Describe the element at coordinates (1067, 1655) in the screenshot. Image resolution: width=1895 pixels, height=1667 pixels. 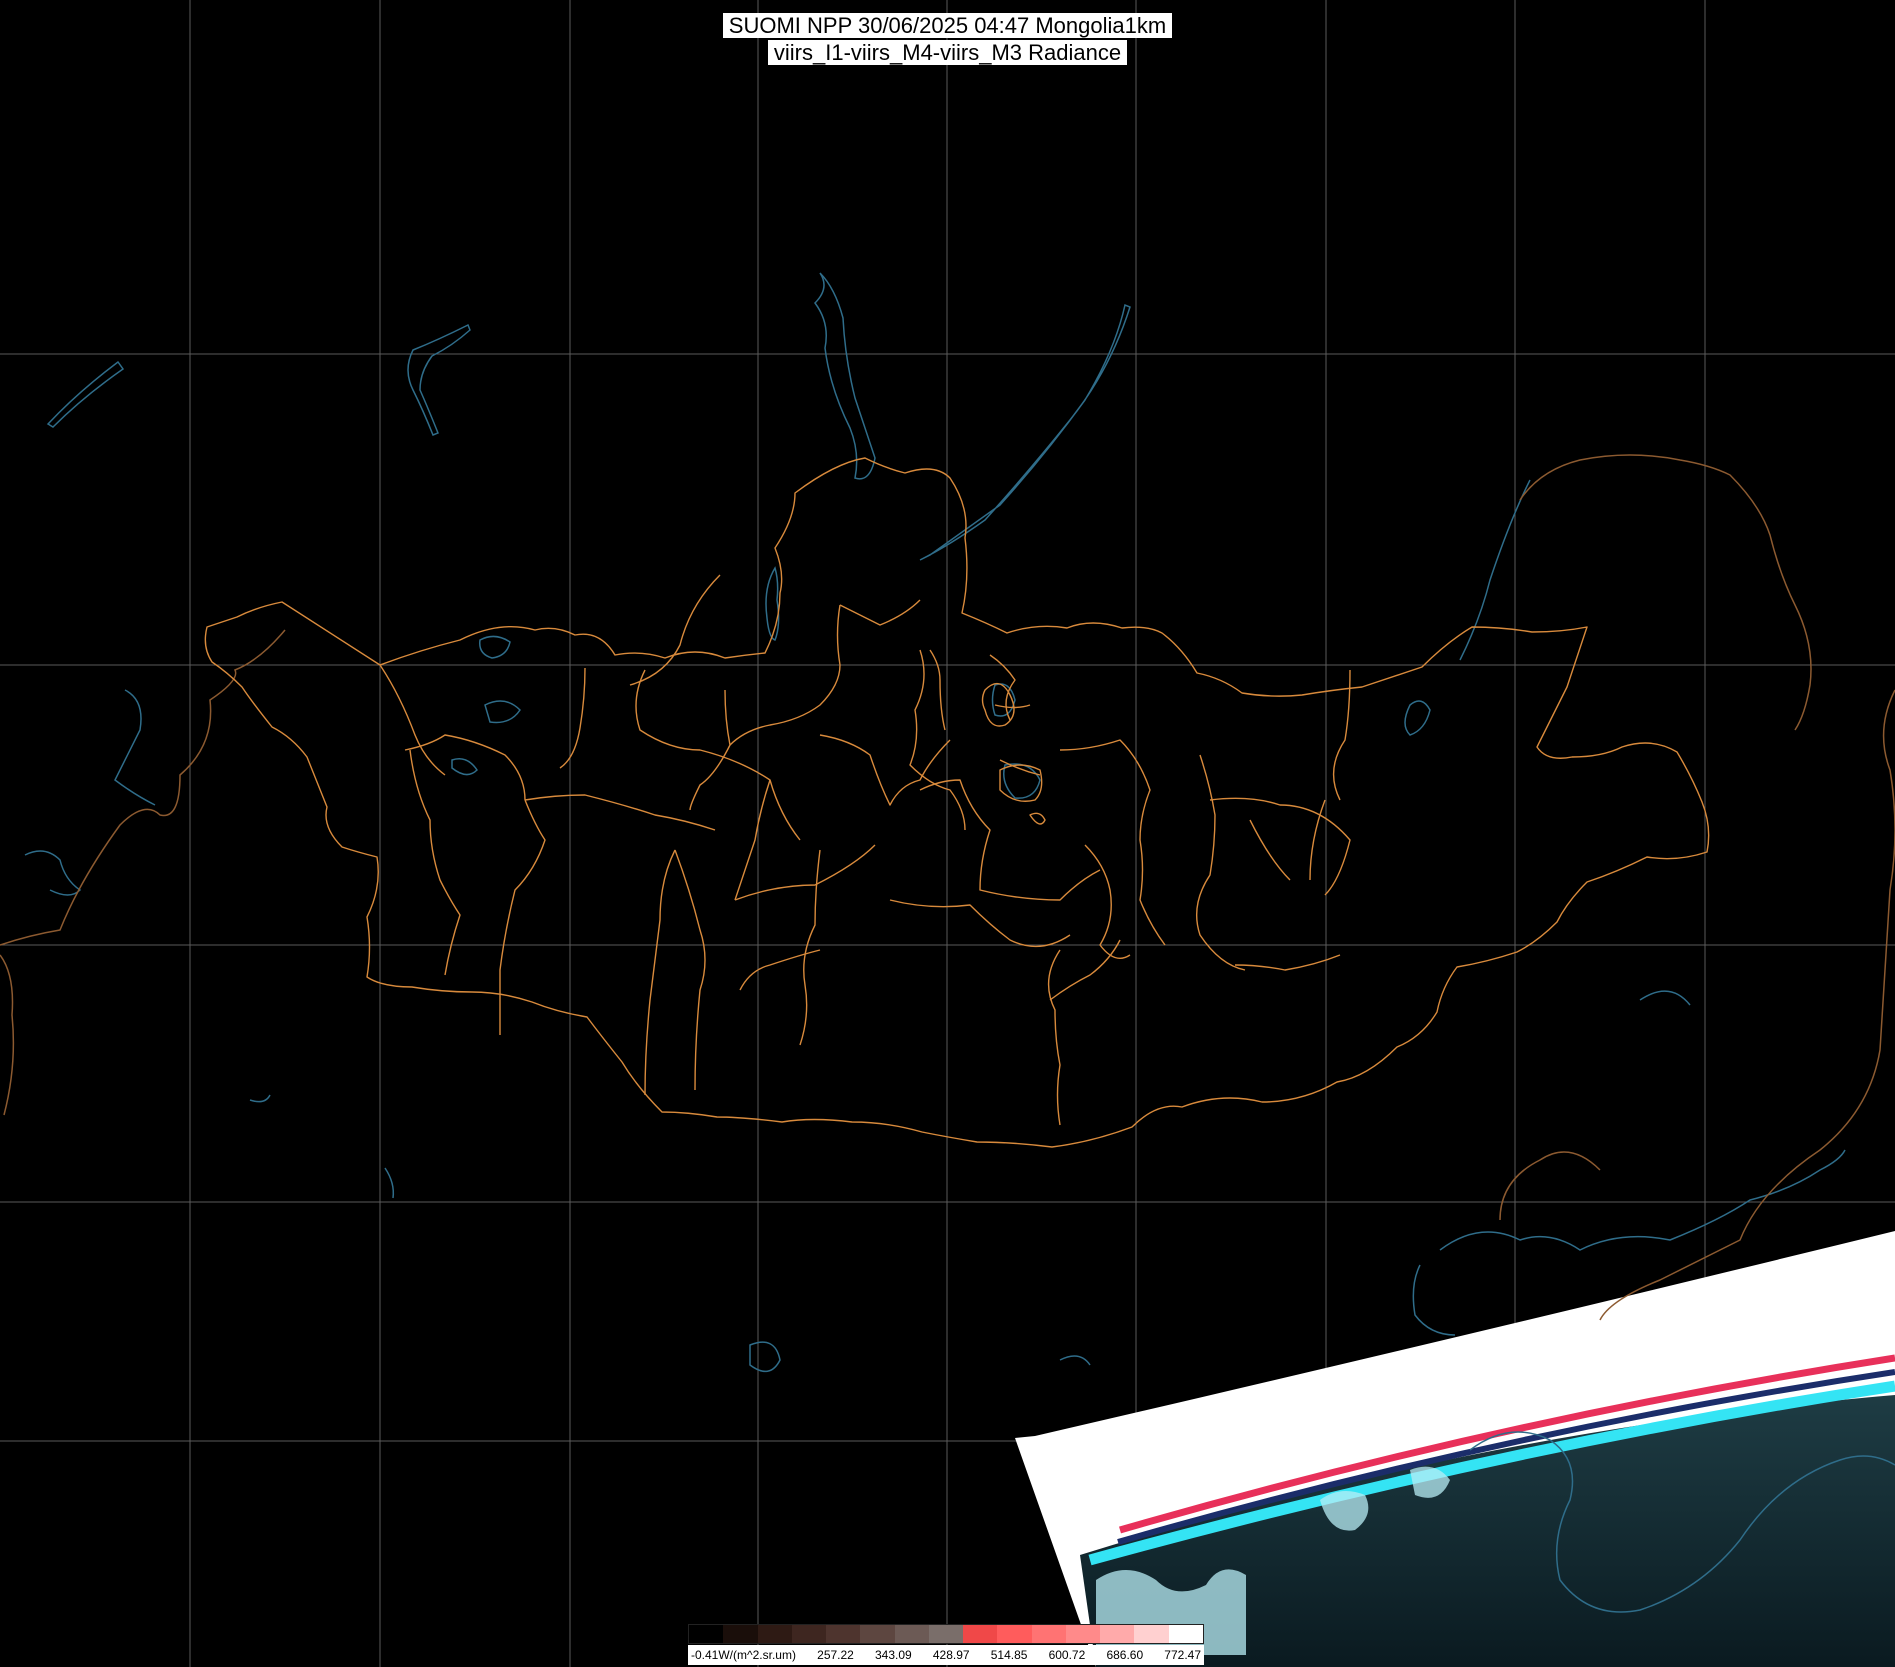
I see `legend-tick-label: 600.72` at that location.